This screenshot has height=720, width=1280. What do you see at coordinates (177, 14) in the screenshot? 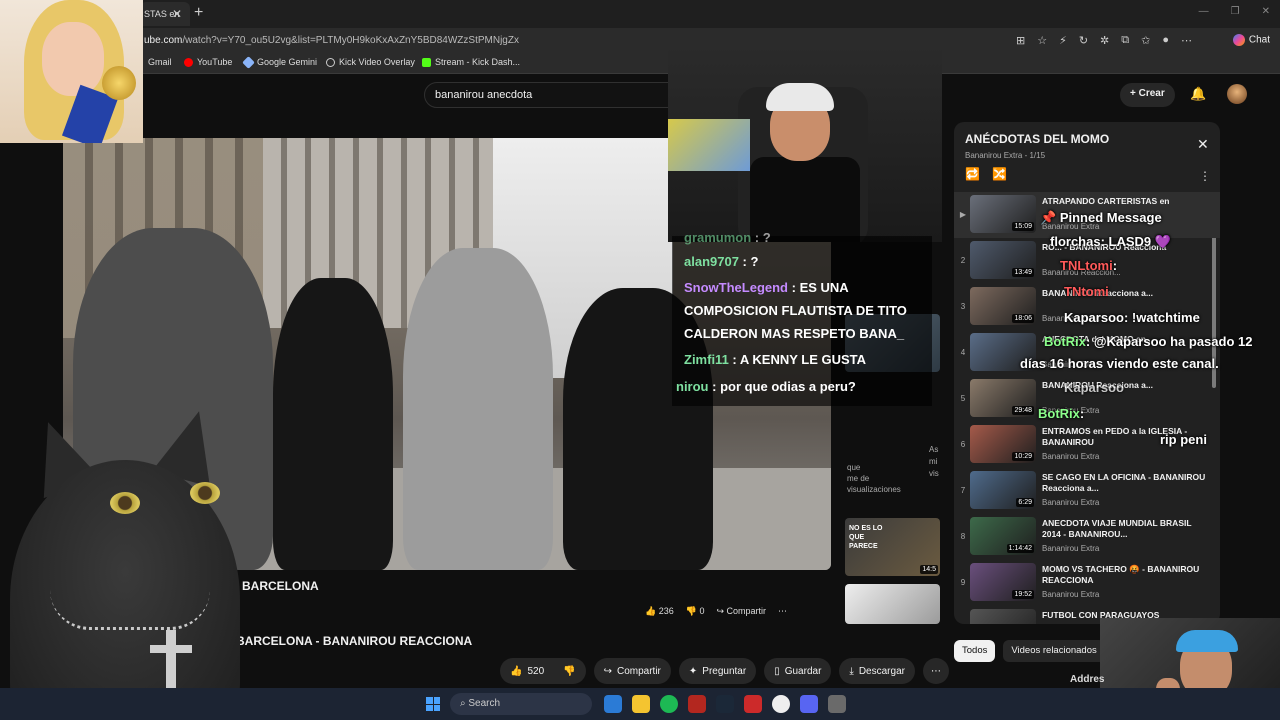
I see `tab-close-icon: ✕` at bounding box center [177, 14].